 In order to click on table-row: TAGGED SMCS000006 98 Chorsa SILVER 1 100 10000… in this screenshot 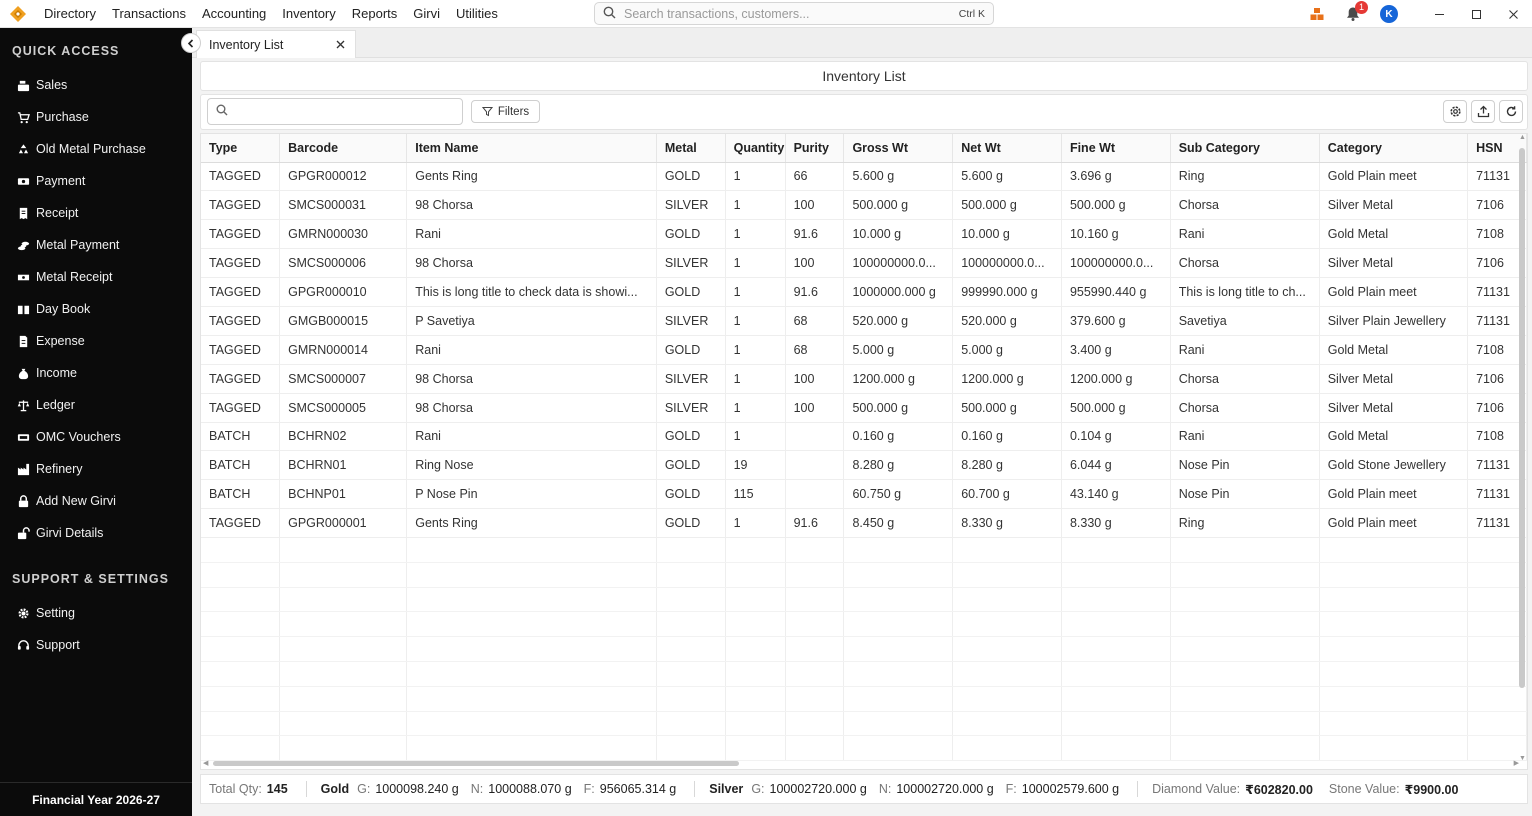, I will do `click(864, 263)`.